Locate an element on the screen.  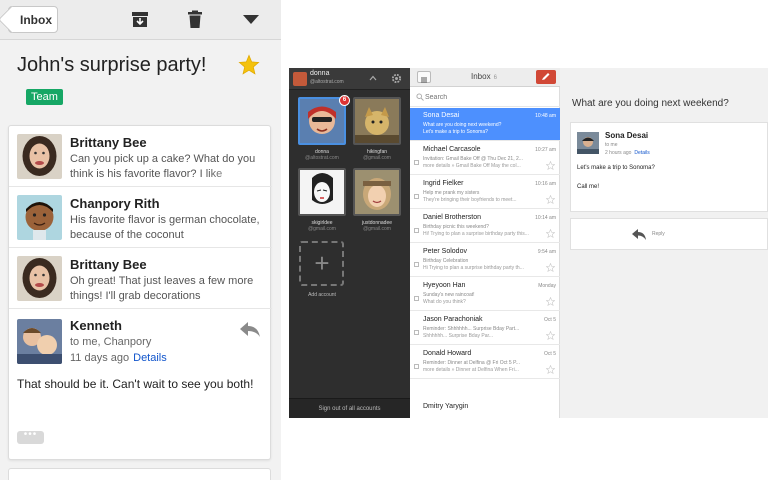
account-label: hikingfan @gmail.com is located at coordinates (377, 155).